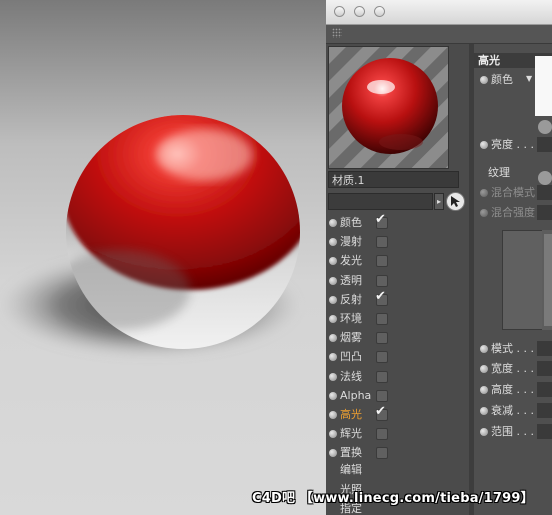 The image size is (552, 515). I want to click on param-width-label: 宽度 . . ., so click(512, 368).